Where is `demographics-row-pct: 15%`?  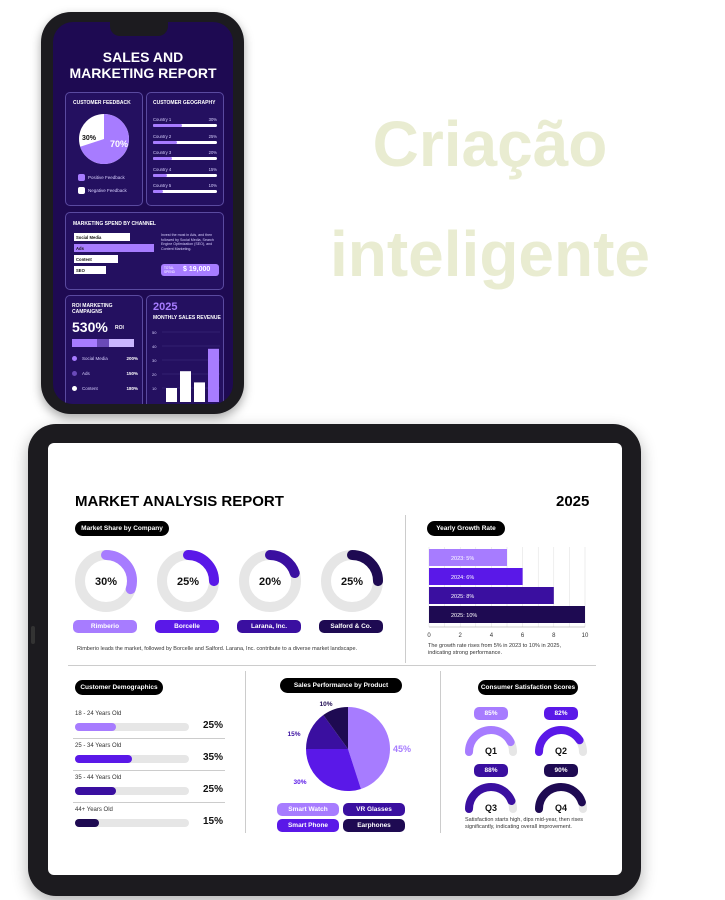
demographics-row-pct: 15% is located at coordinates (213, 821).